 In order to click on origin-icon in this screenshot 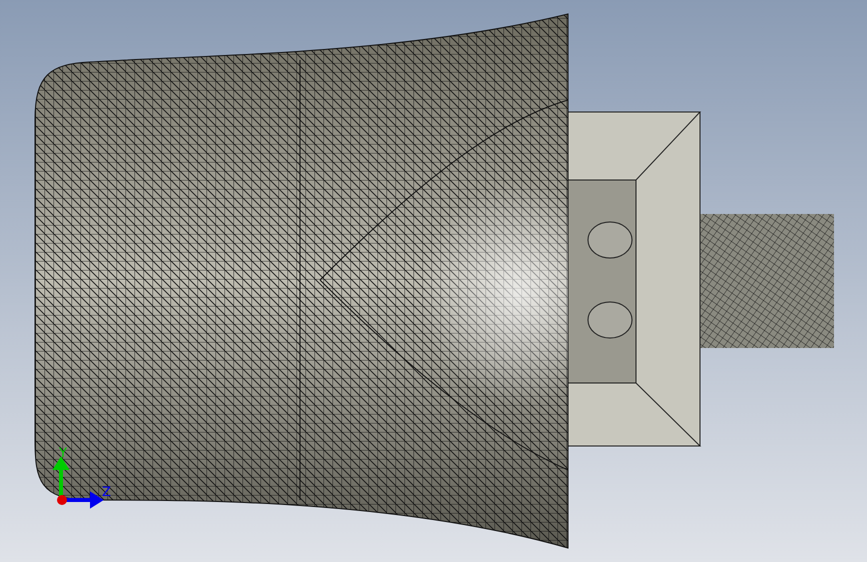, I will do `click(62, 500)`.